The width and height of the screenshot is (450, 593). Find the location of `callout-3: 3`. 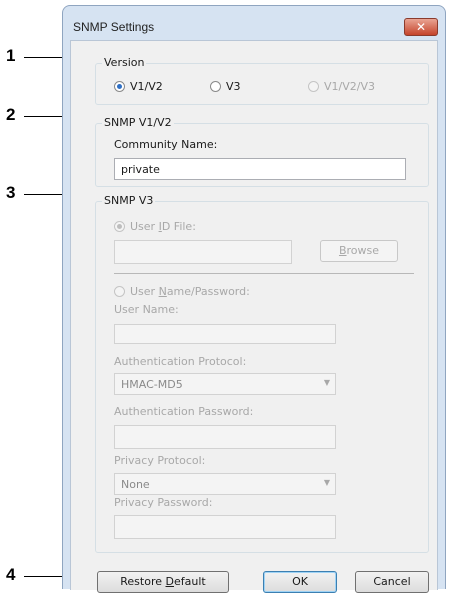

callout-3: 3 is located at coordinates (11, 192).